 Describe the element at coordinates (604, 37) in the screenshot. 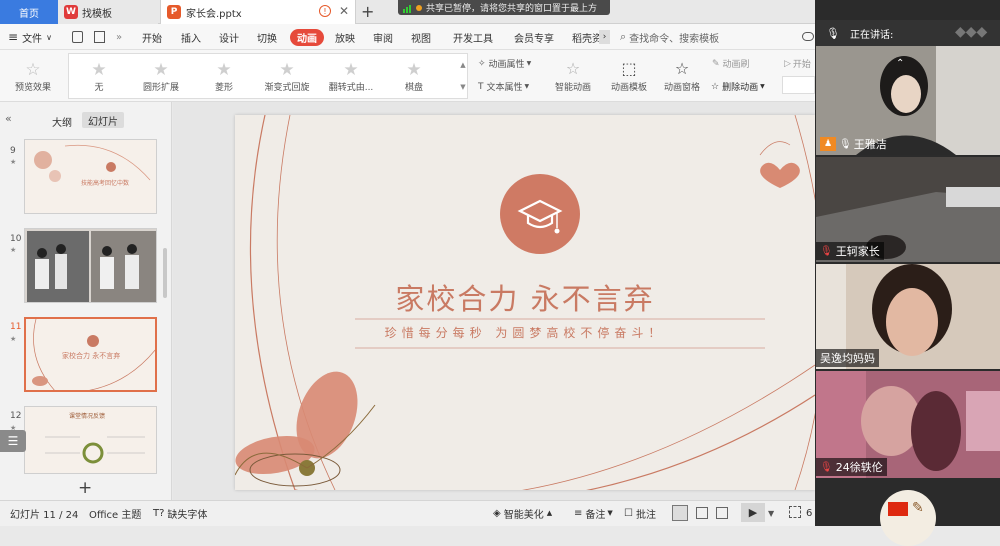

I see `menu-scroll-right-icon: ›` at that location.